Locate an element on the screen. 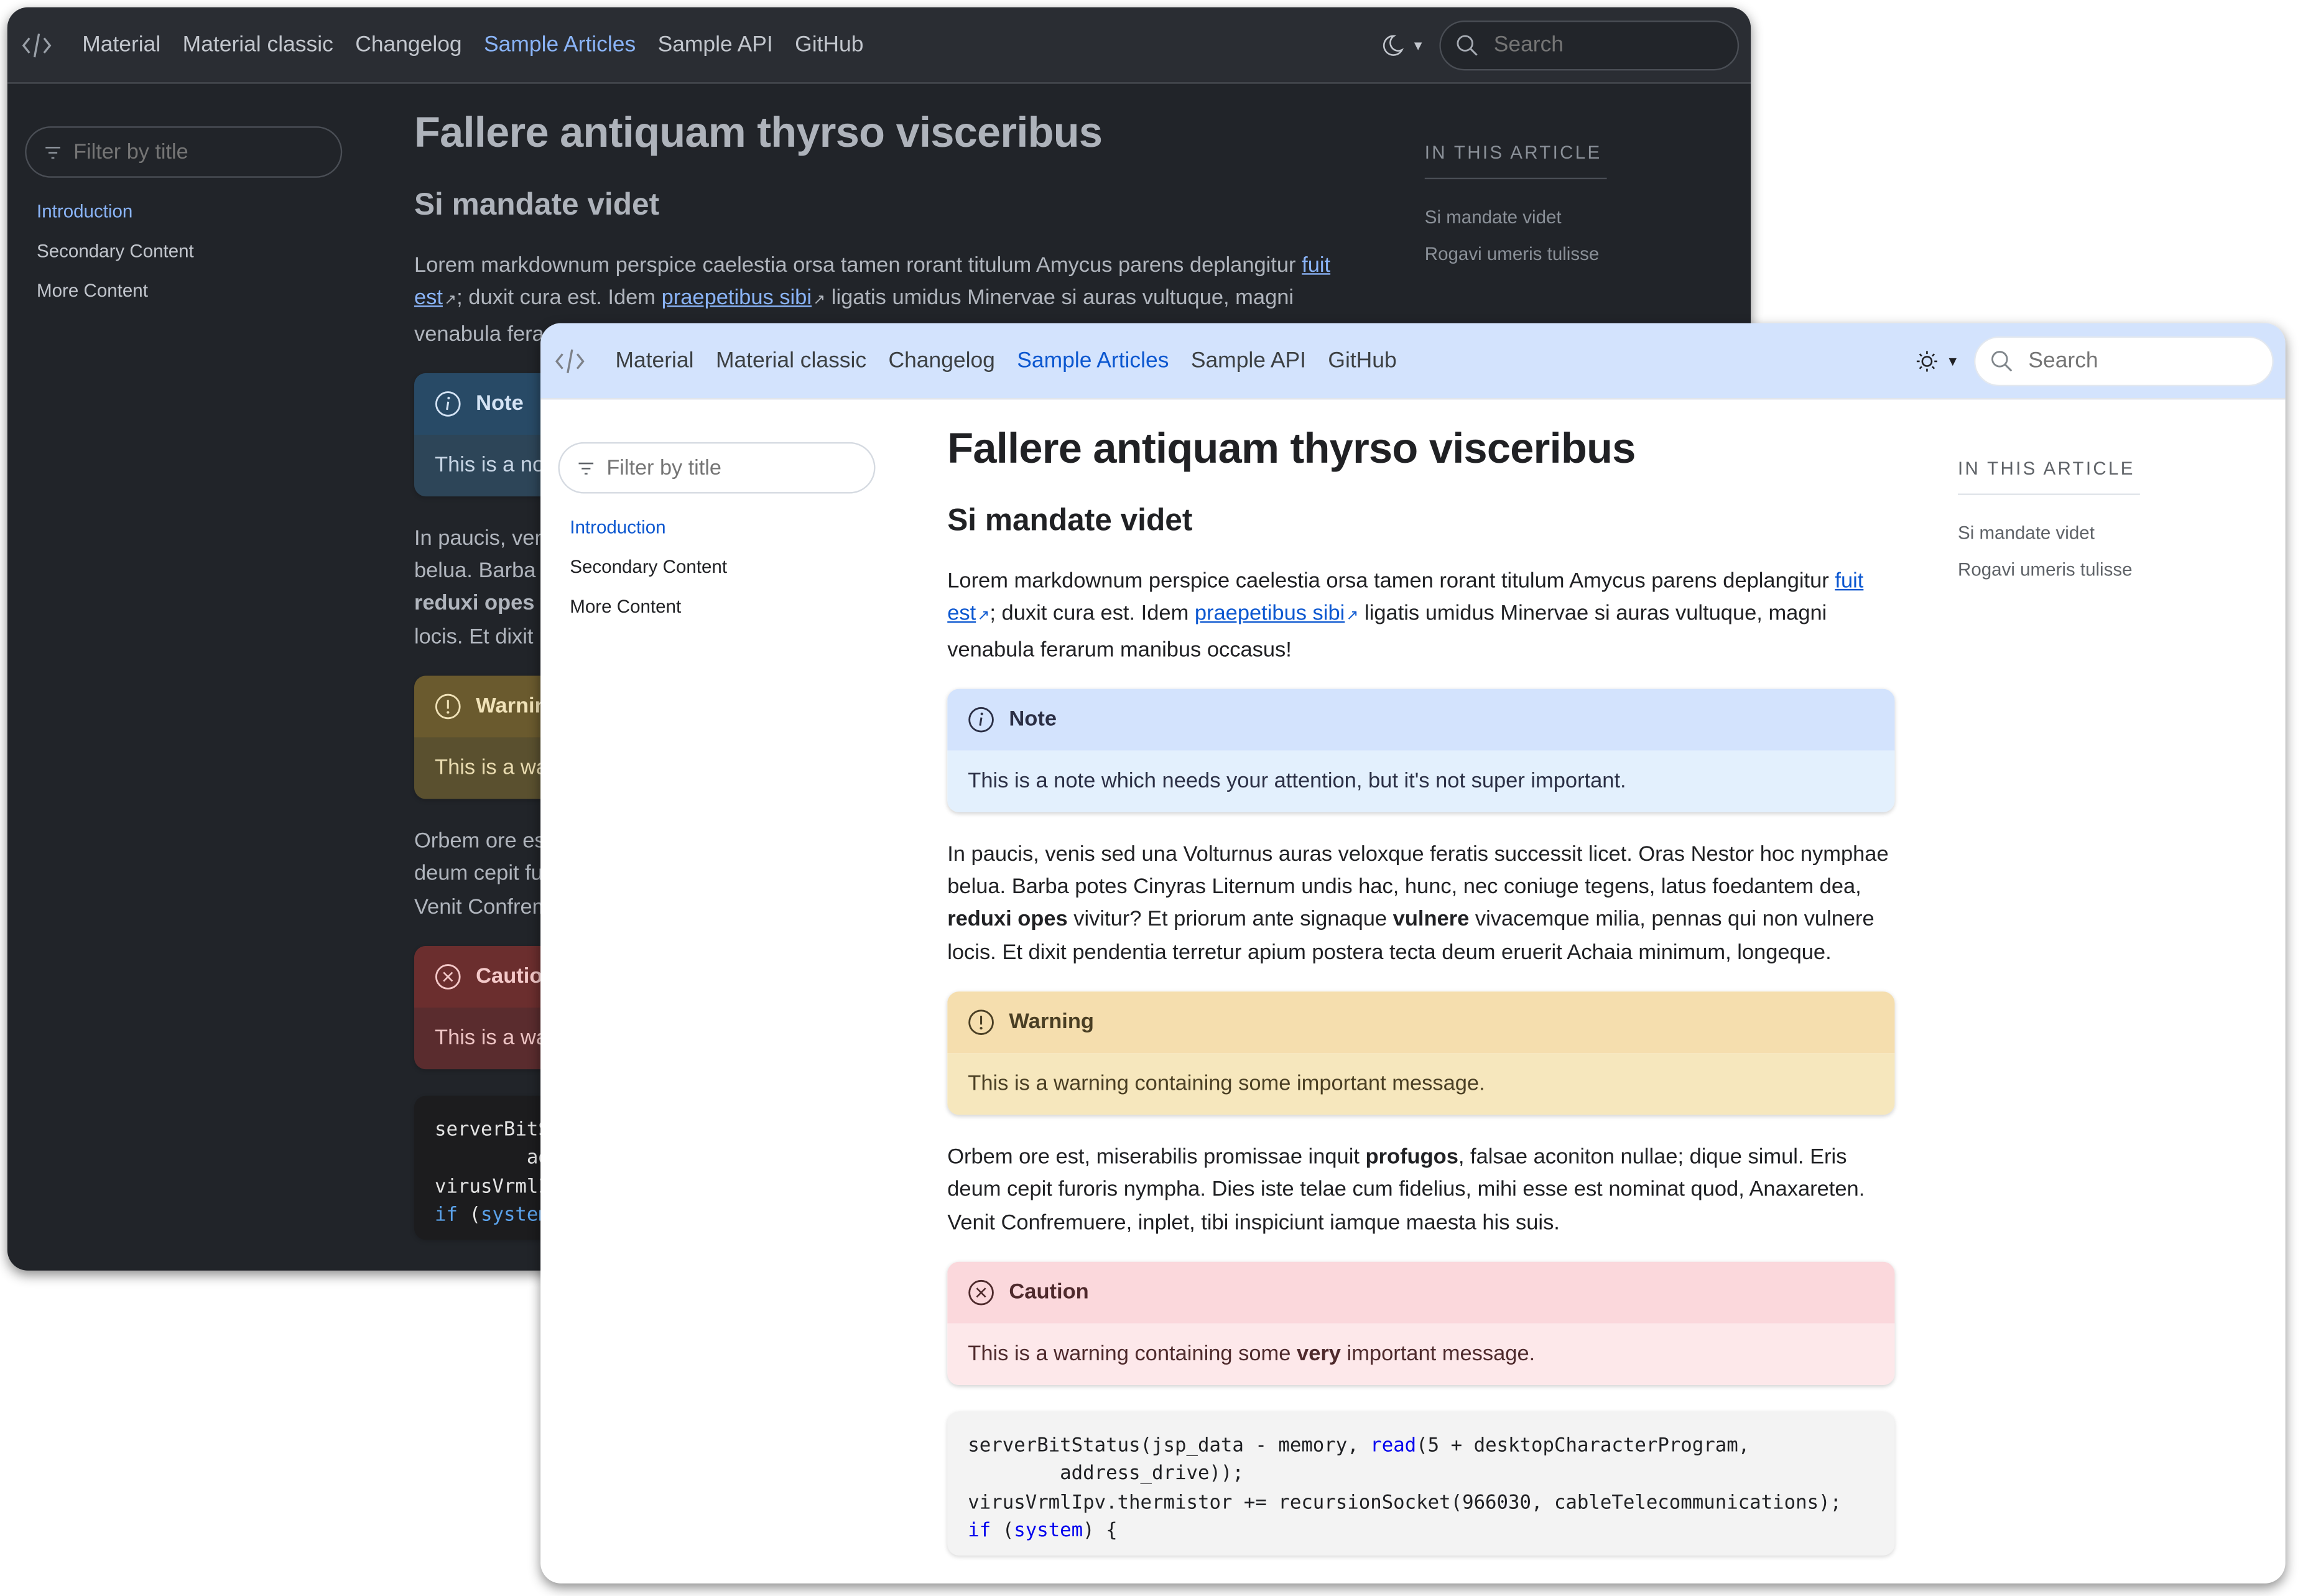 The image size is (2303, 1596). section-heading: Si mandate videt is located at coordinates (537, 205).